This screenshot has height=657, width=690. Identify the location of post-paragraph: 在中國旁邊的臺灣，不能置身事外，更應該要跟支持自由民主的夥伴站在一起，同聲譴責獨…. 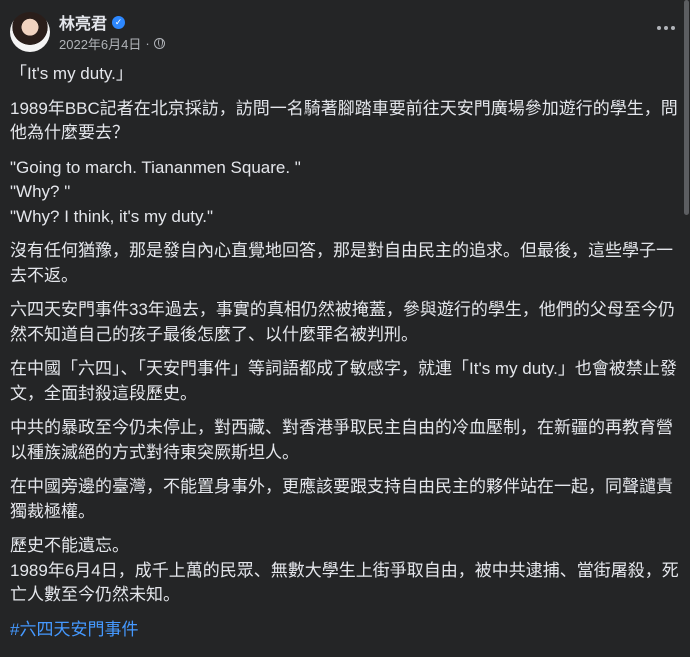
(341, 499).